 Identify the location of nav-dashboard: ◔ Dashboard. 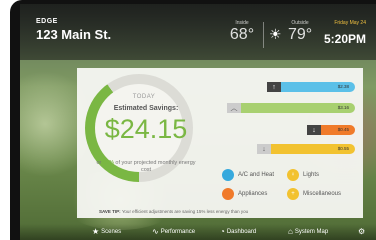
(238, 231).